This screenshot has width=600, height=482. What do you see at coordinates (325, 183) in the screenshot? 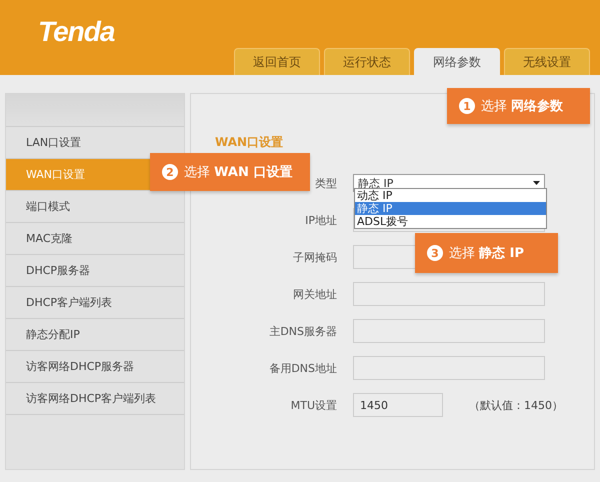
I see `field-label: 类型` at bounding box center [325, 183].